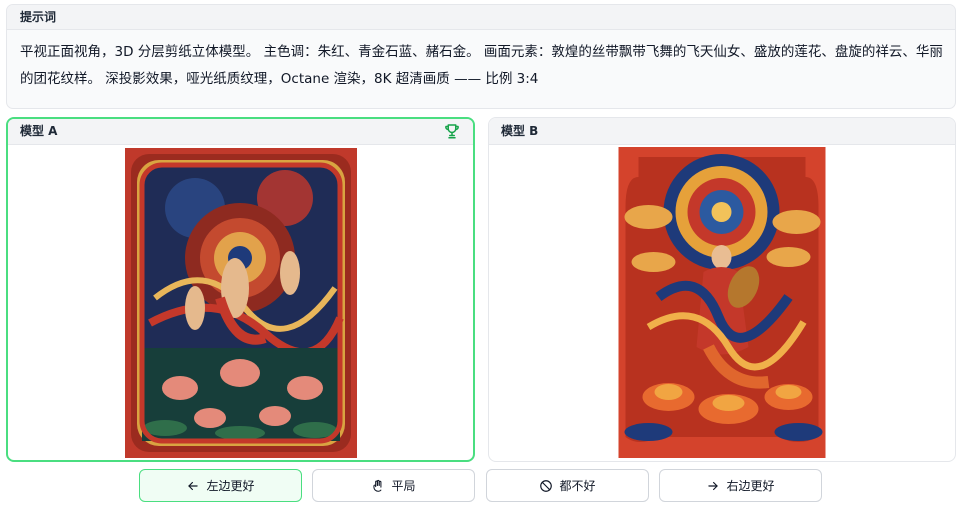  Describe the element at coordinates (722, 302) in the screenshot. I see `model-b-image` at that location.